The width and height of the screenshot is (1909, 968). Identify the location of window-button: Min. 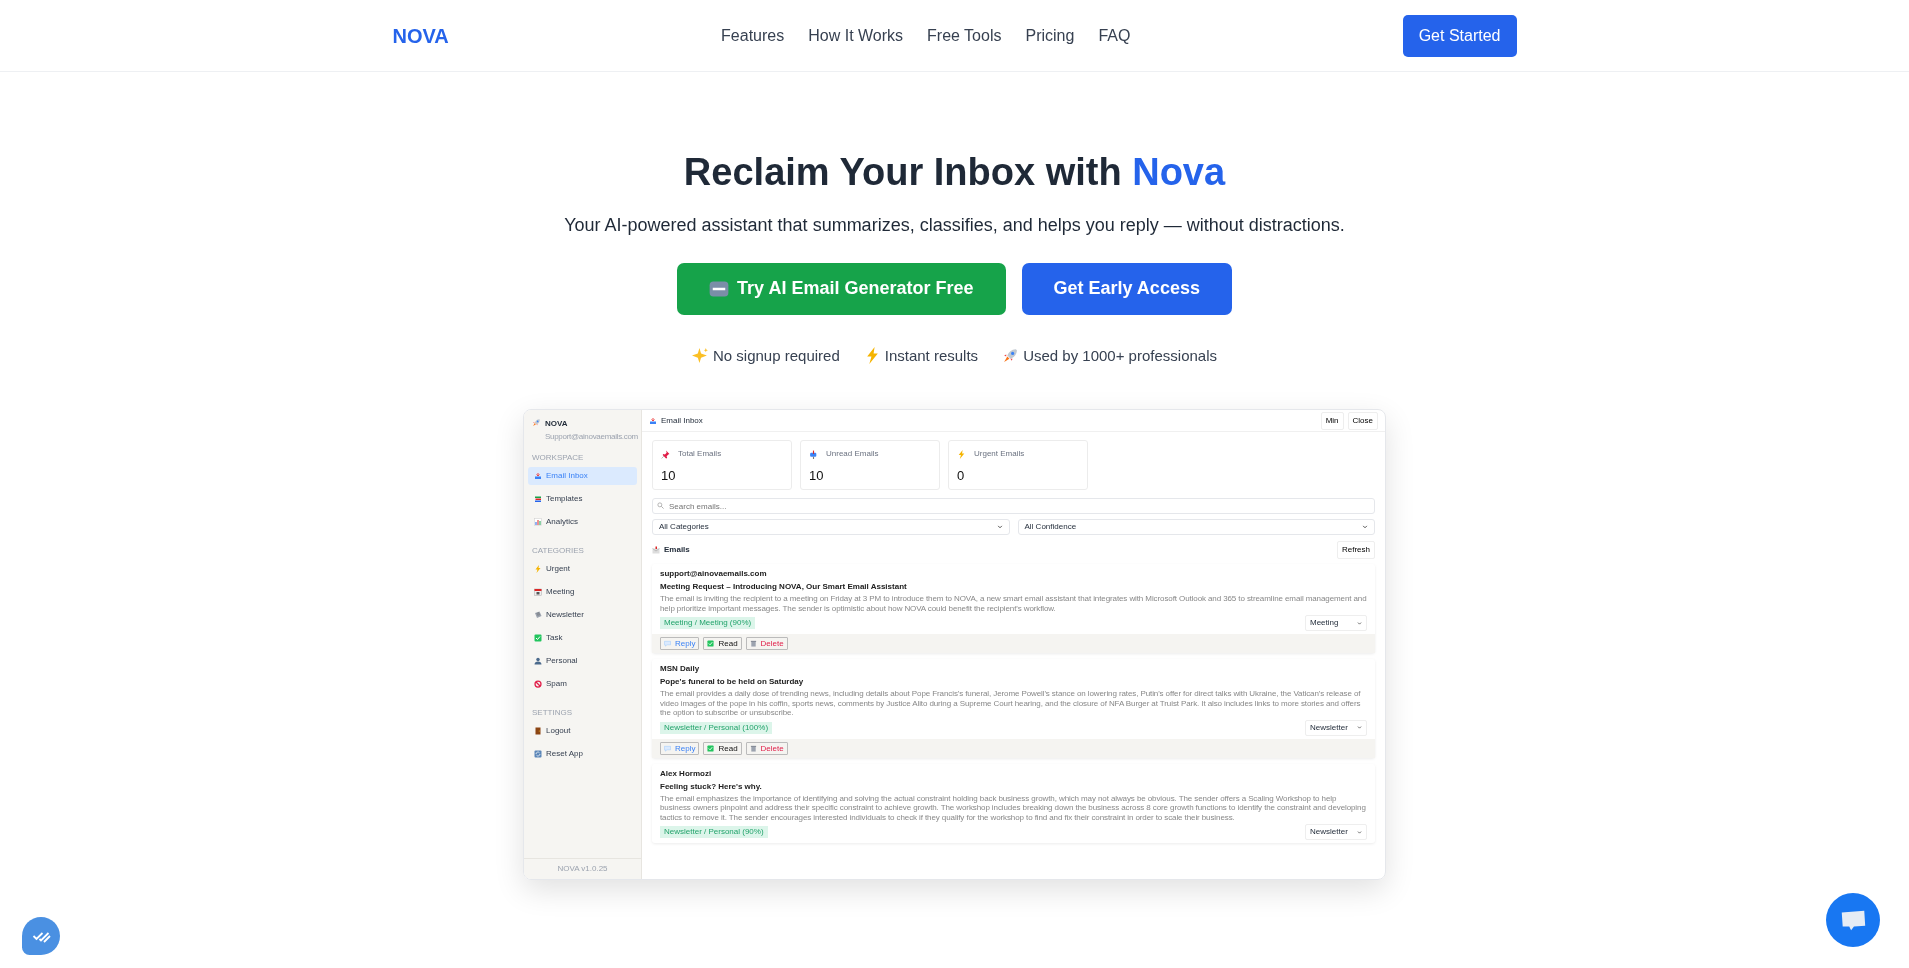
(1332, 420).